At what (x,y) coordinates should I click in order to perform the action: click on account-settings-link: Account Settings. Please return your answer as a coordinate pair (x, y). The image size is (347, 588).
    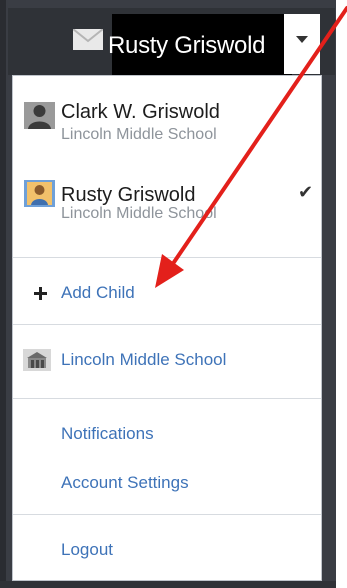
    Looking at the image, I should click on (167, 485).